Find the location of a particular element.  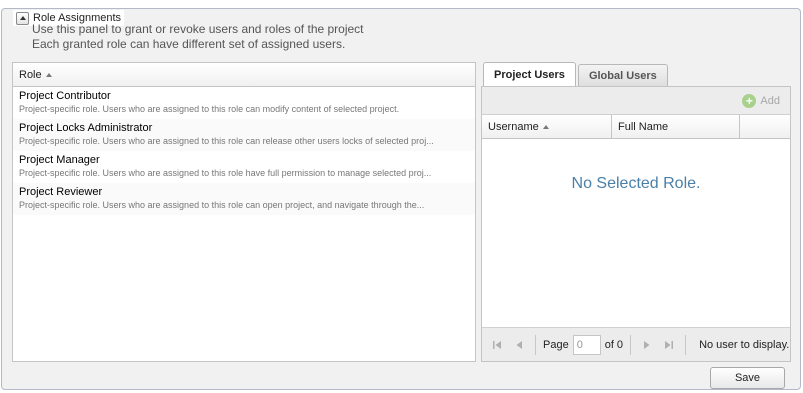

username-column-header: Username is located at coordinates (547, 126).